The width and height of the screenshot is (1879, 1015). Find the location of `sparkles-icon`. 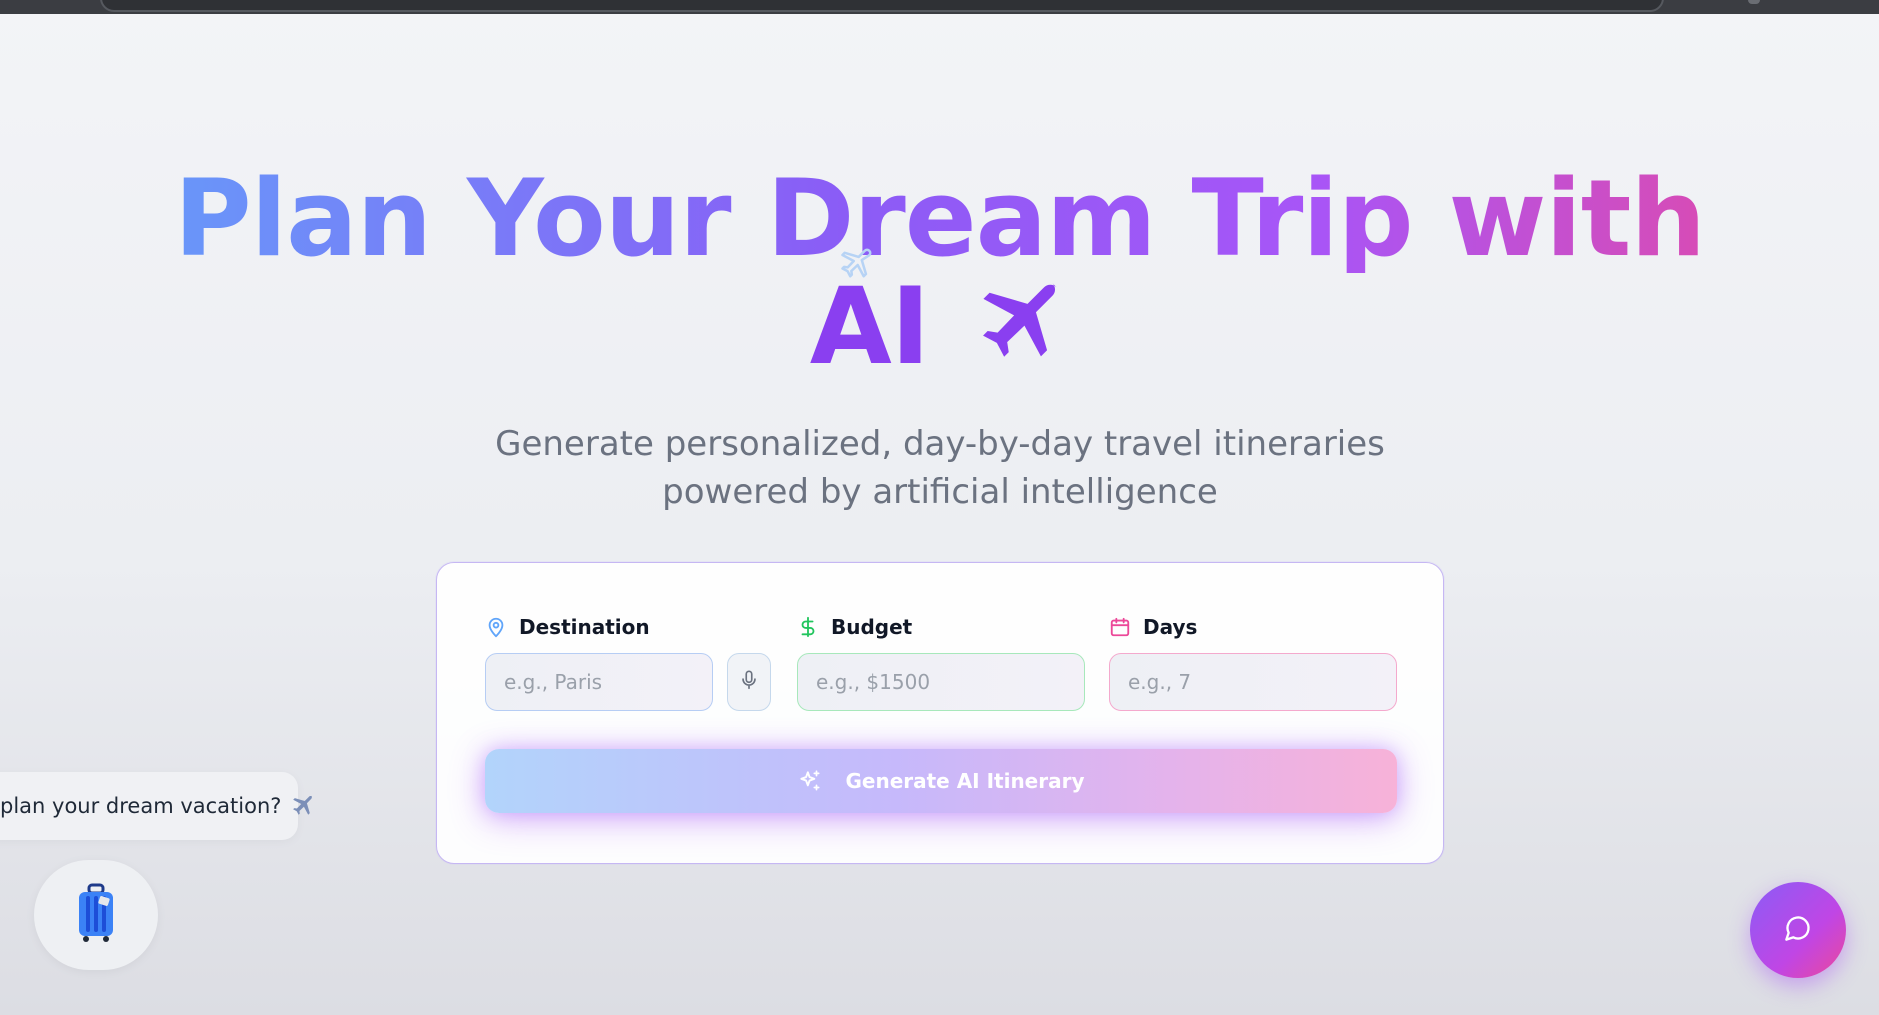

sparkles-icon is located at coordinates (810, 781).